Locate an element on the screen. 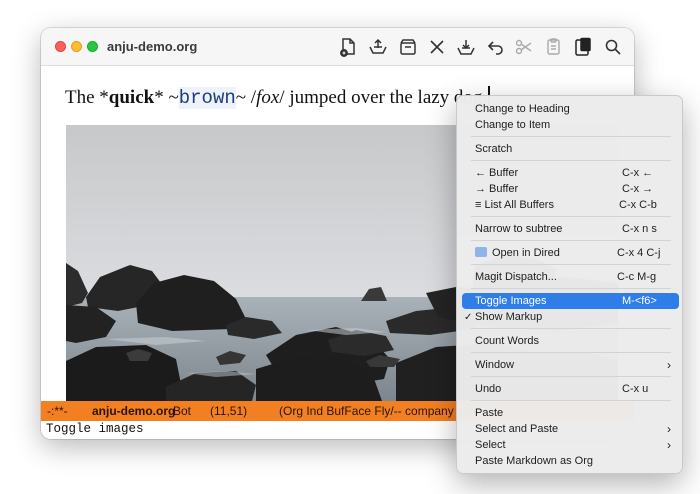  modeline-buffer-name: anju-demo.org is located at coordinates (134, 411).